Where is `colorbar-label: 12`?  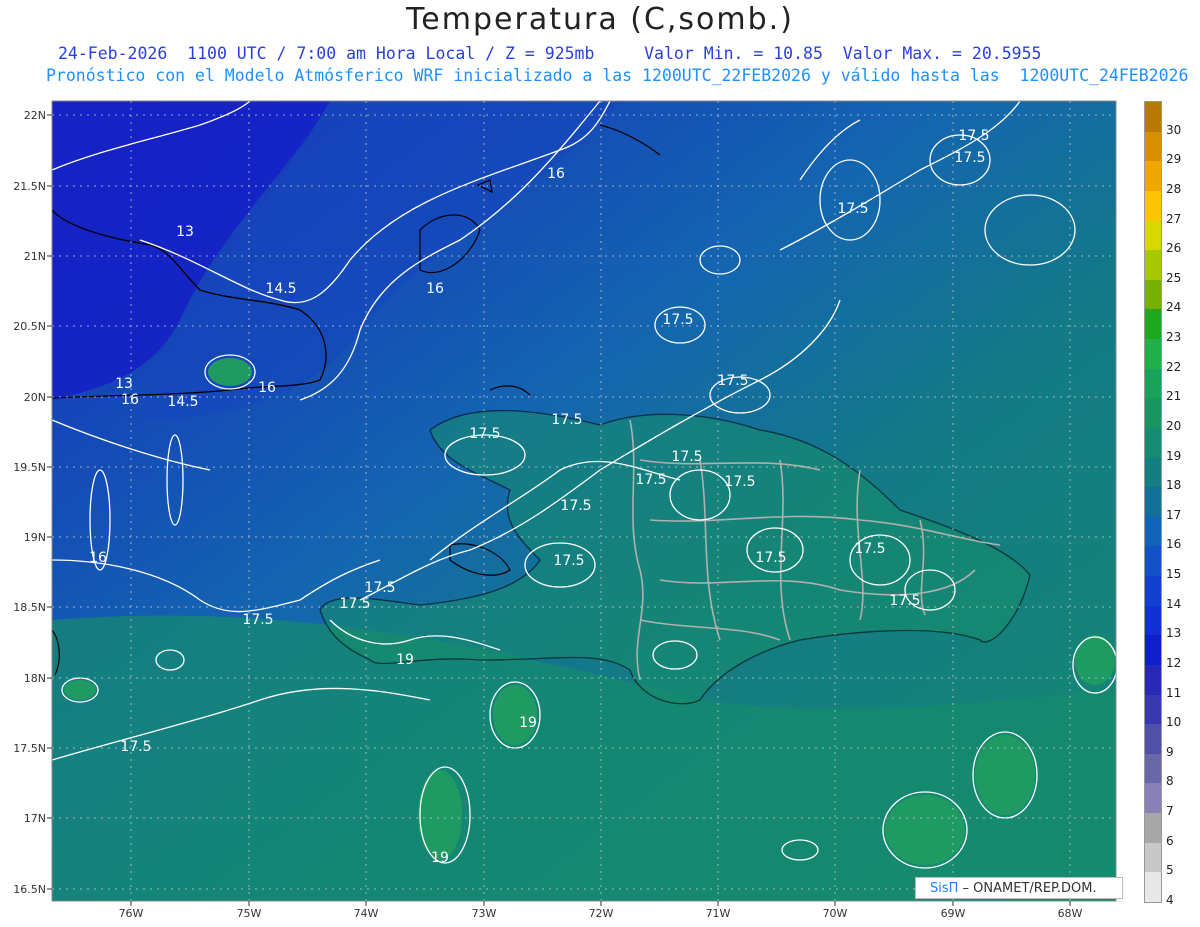 colorbar-label: 12 is located at coordinates (1174, 662).